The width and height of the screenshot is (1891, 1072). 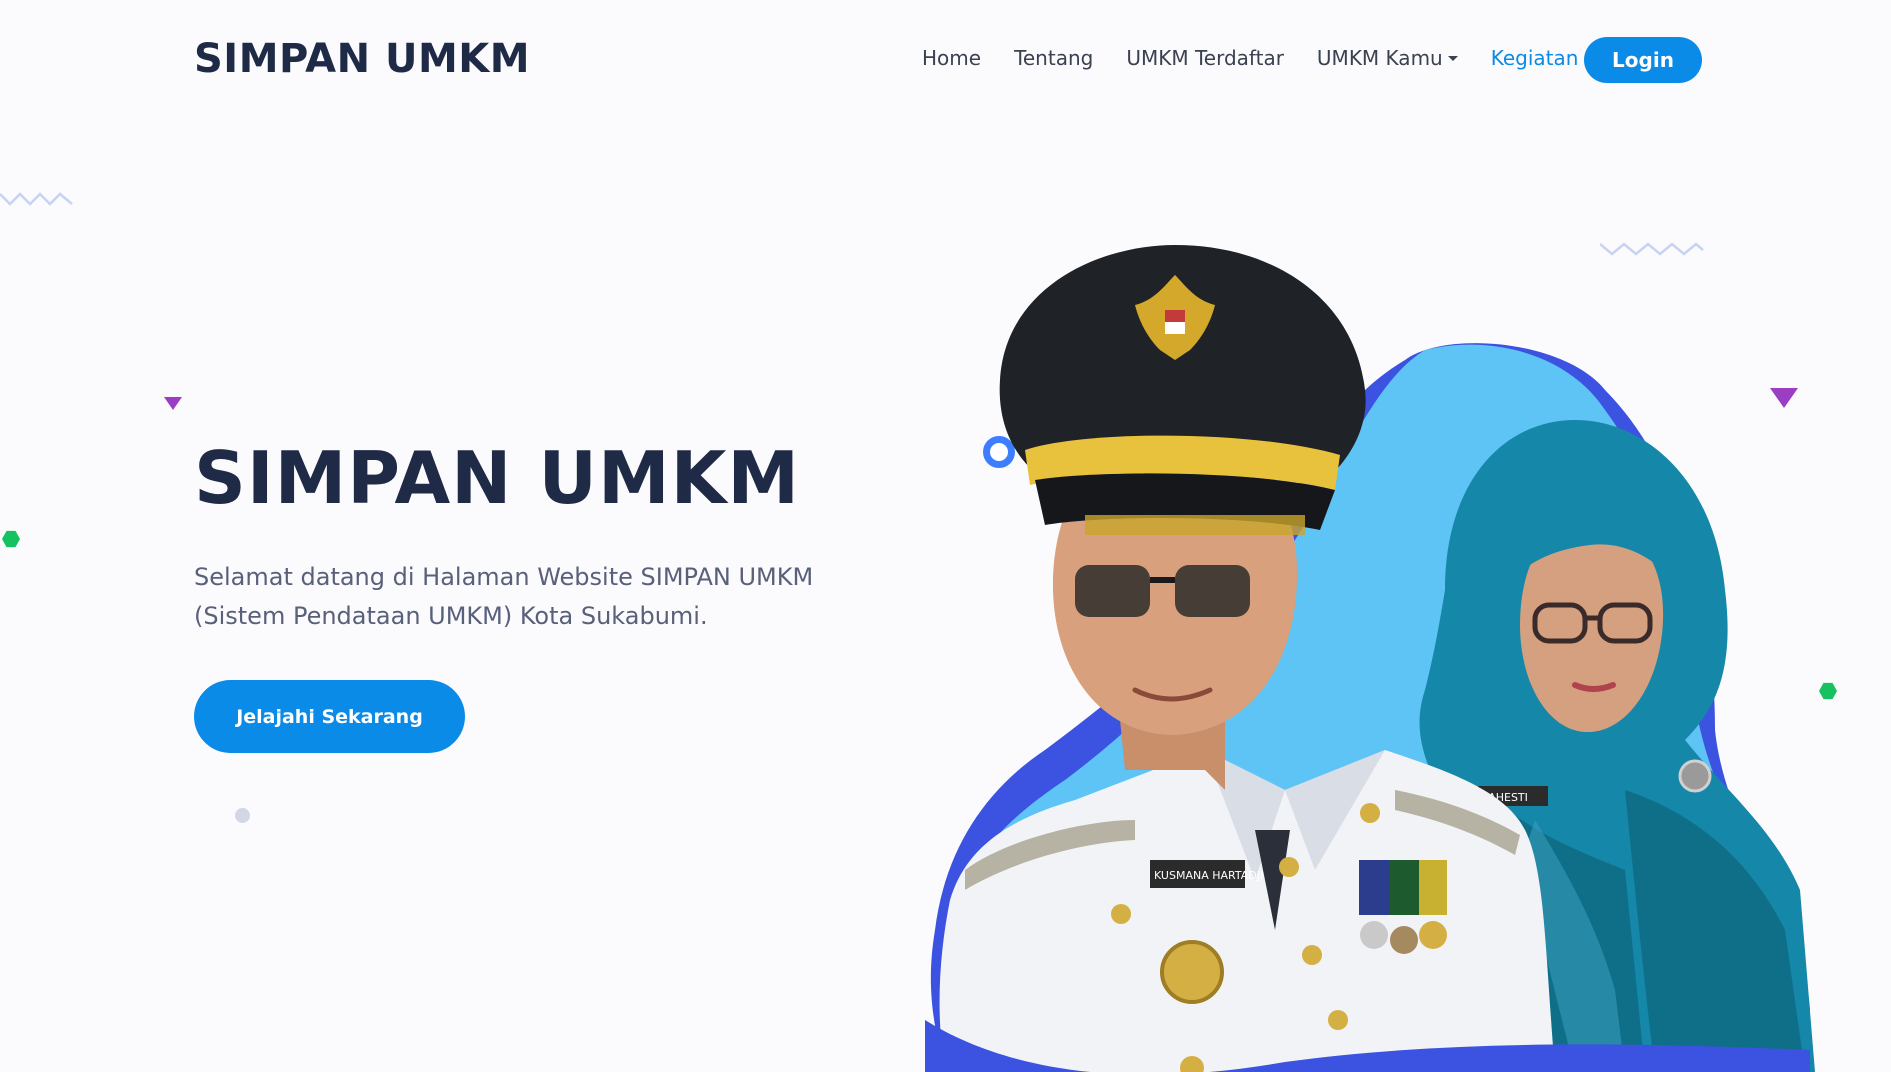 I want to click on nav-tentang-label: Tentang, so click(x=1054, y=58).